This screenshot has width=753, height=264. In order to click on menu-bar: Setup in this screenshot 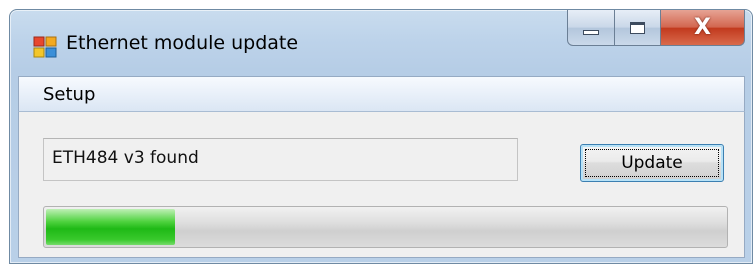, I will do `click(381, 94)`.